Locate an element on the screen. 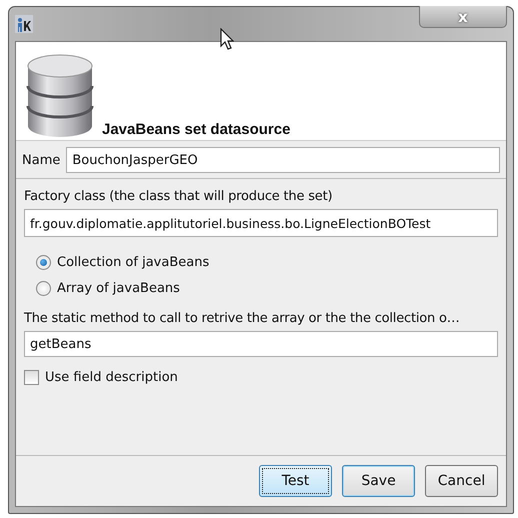 The height and width of the screenshot is (518, 518). factory-class-label: Factory class (the class that will produce the set) is located at coordinates (179, 196).